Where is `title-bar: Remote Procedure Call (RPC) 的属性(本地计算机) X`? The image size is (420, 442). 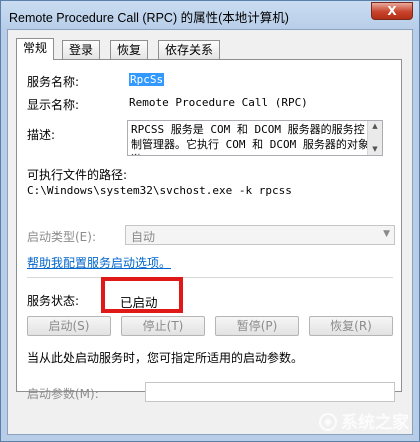
title-bar: Remote Procedure Call (RPC) 的属性(本地计算机) X is located at coordinates (210, 15).